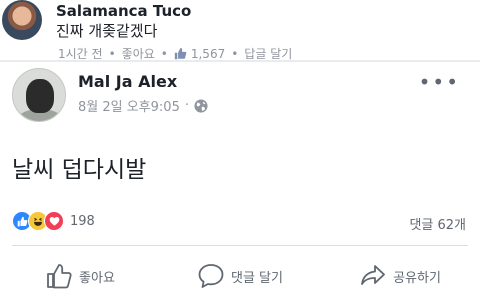 The image size is (480, 302). I want to click on avatar-face, so click(40, 96).